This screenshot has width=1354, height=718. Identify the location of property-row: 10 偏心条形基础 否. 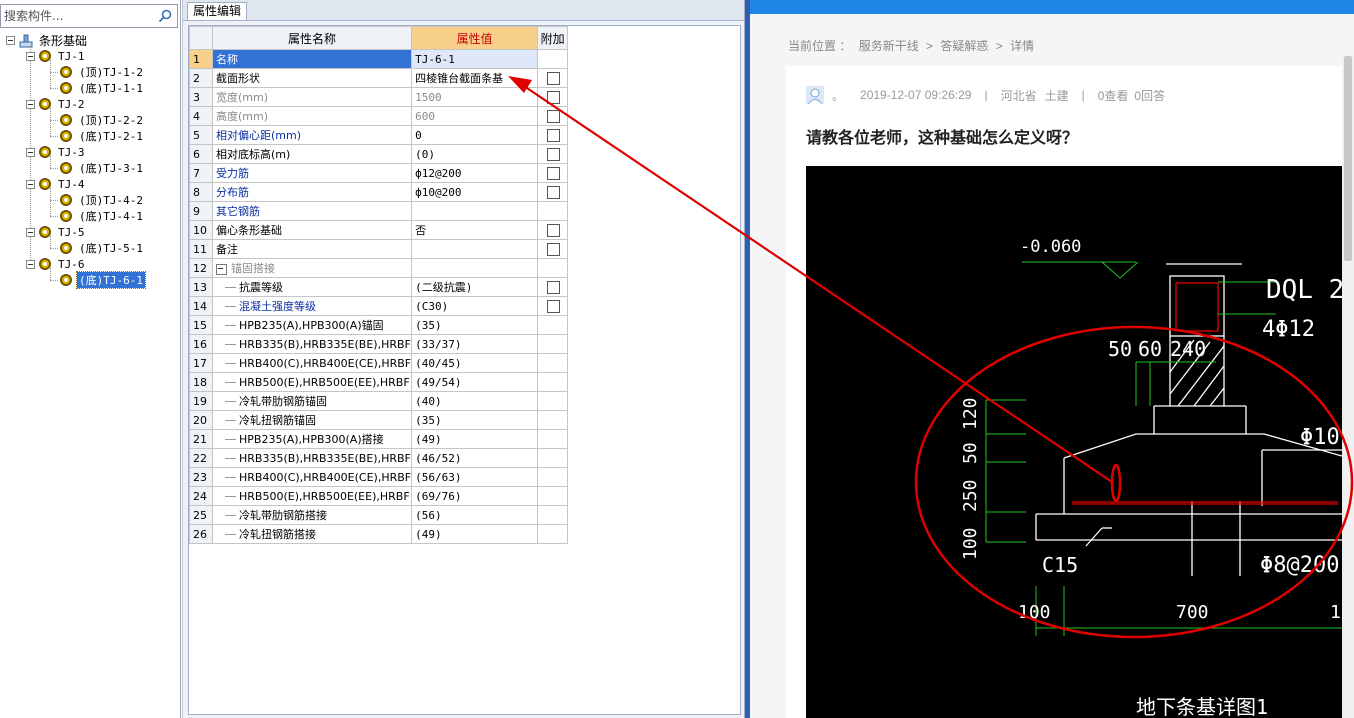
(379, 230).